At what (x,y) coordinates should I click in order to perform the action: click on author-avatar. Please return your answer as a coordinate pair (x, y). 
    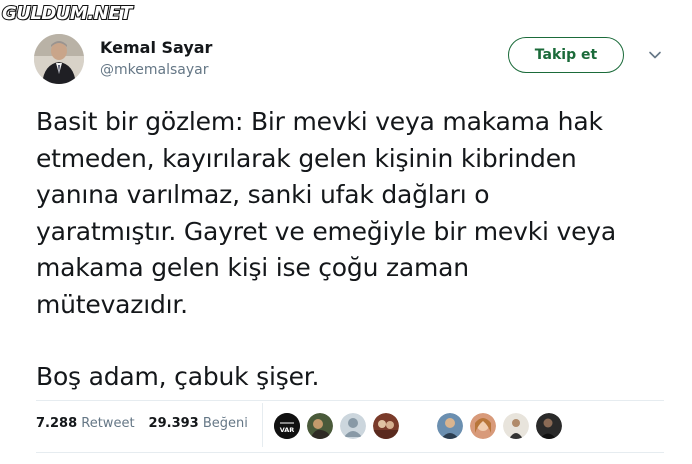
    Looking at the image, I should click on (59, 59).